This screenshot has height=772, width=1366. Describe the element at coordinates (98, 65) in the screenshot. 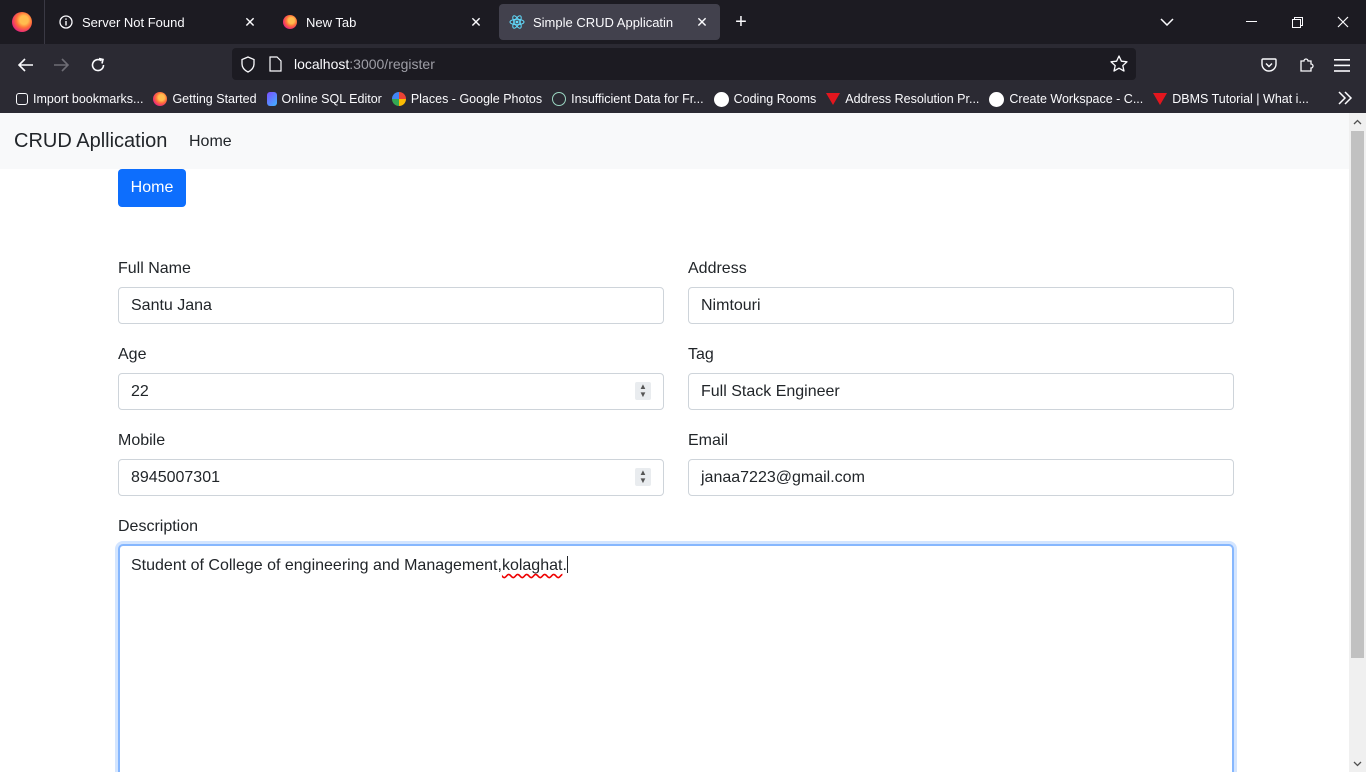

I see `reload-icon` at that location.